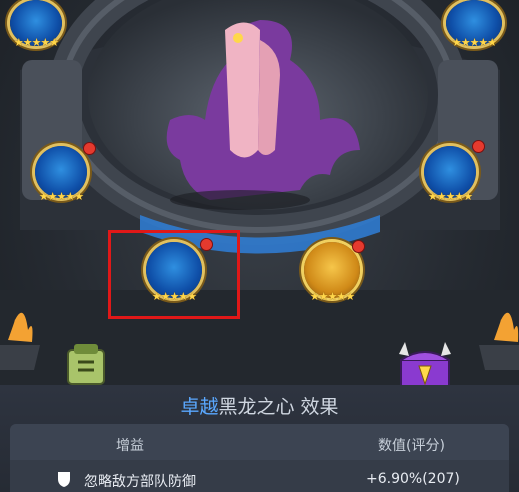  I want to click on effect-panel-title: 卓越黑龙之心 效果, so click(259, 405).